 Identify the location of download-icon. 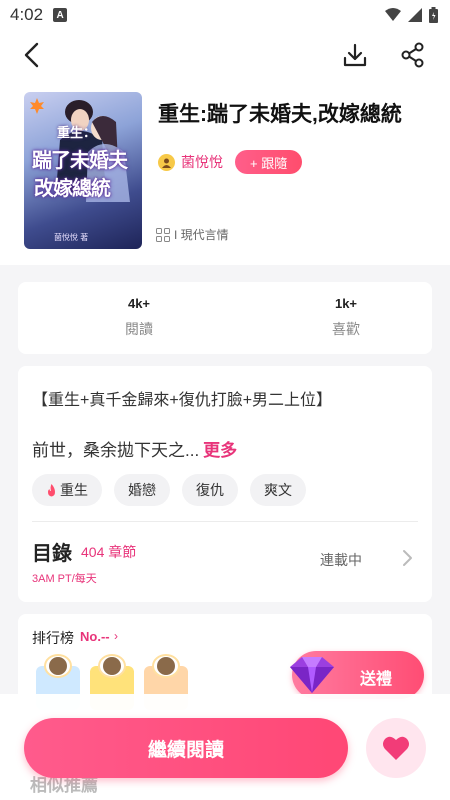
(355, 55).